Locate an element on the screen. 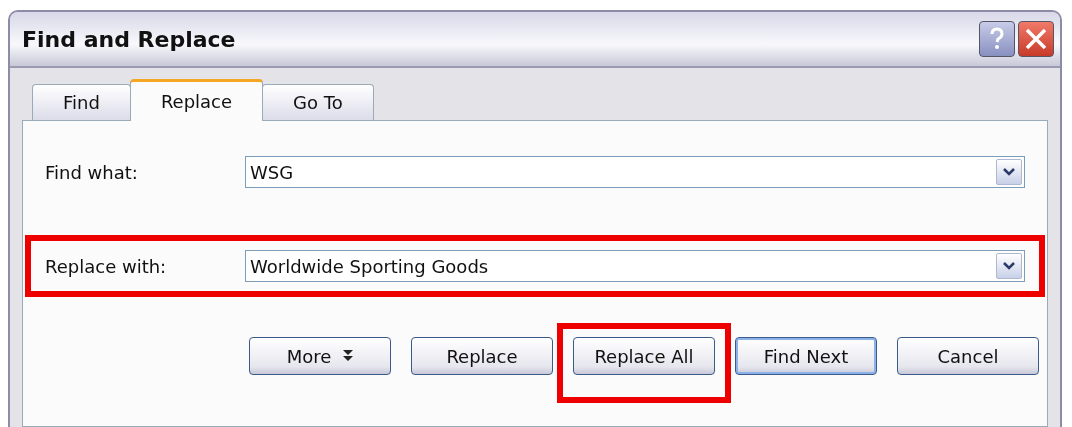 The height and width of the screenshot is (427, 1072). dialog-button: Cancel is located at coordinates (968, 356).